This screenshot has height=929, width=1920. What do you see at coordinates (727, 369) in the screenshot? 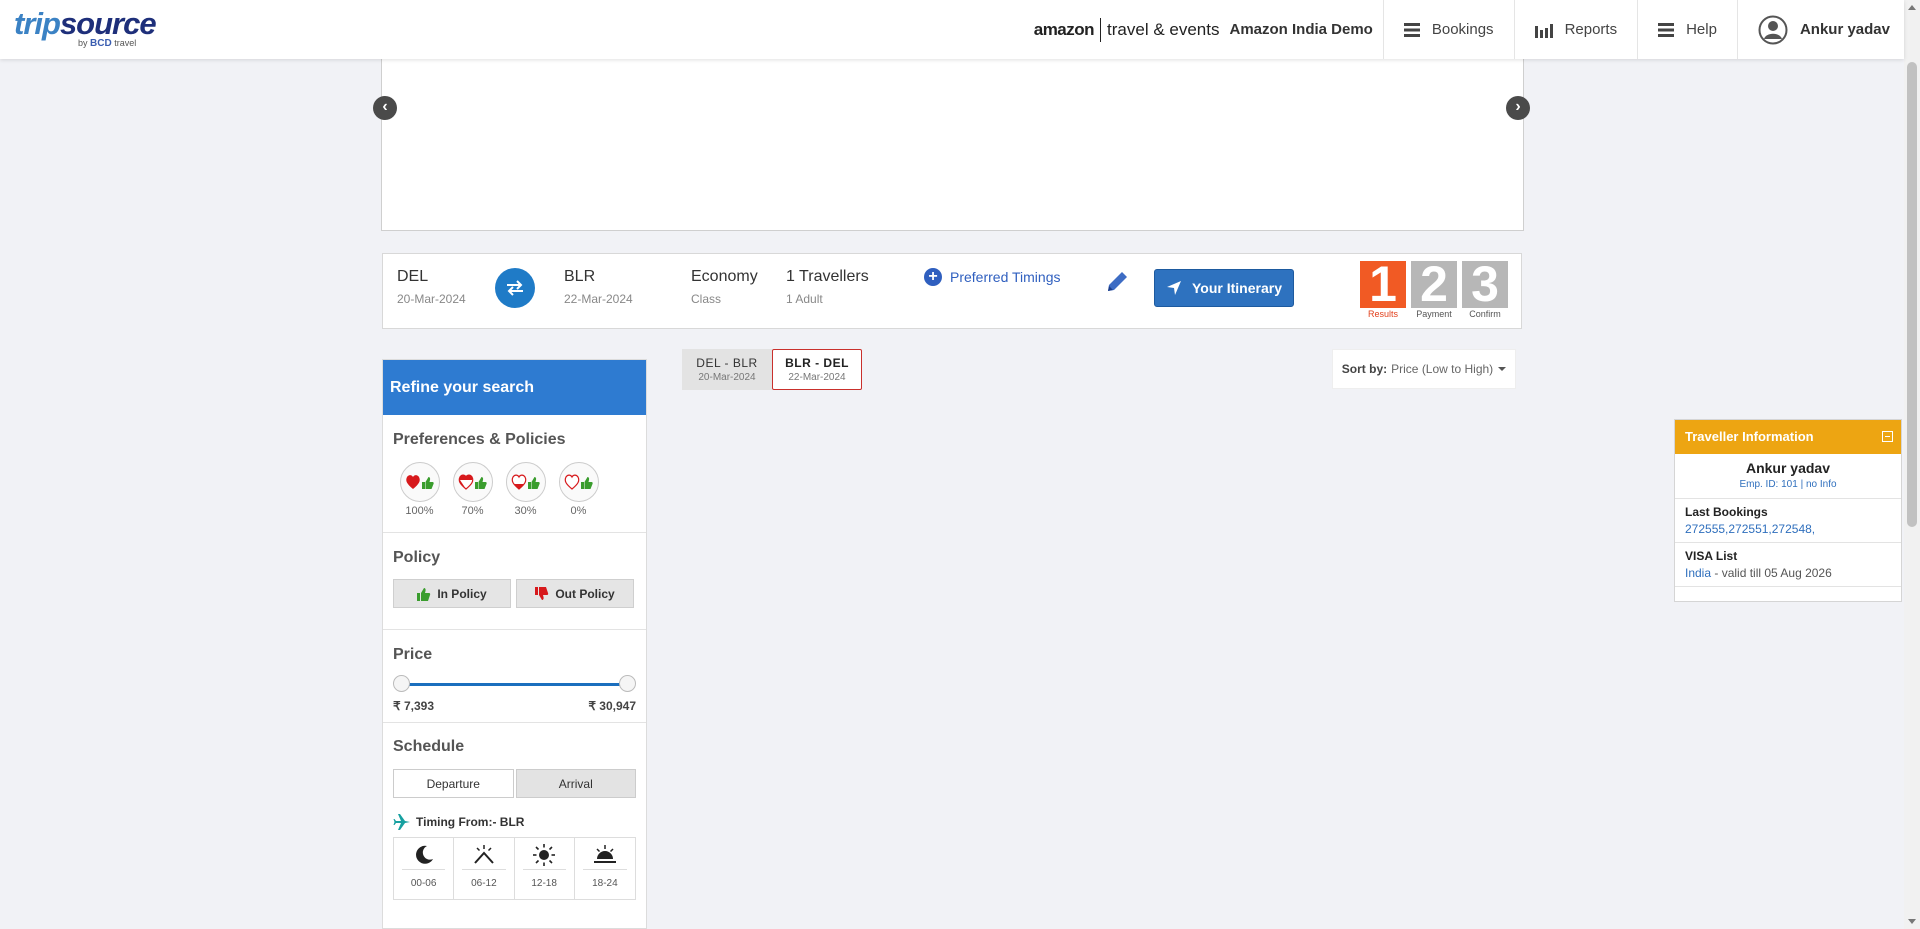
I see `sector-tab-del-blr: DEL - BLR 20-Mar-2024` at bounding box center [727, 369].